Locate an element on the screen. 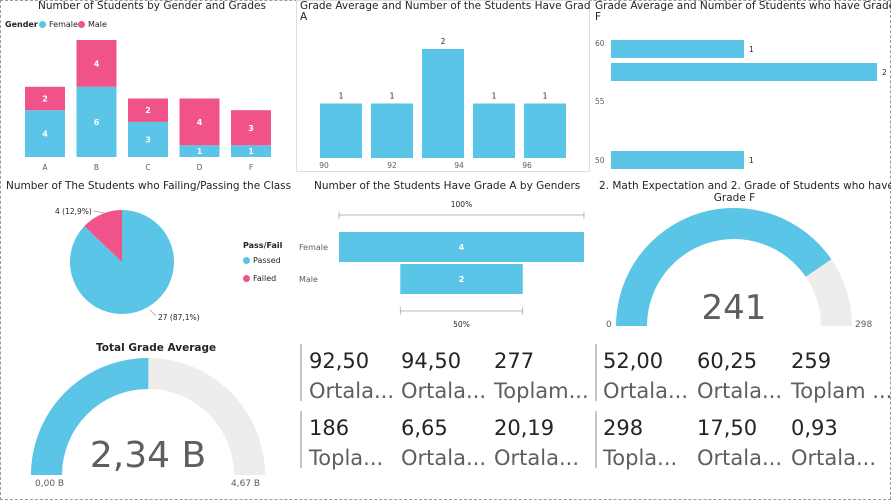  card-value: 60,25 is located at coordinates (727, 361).